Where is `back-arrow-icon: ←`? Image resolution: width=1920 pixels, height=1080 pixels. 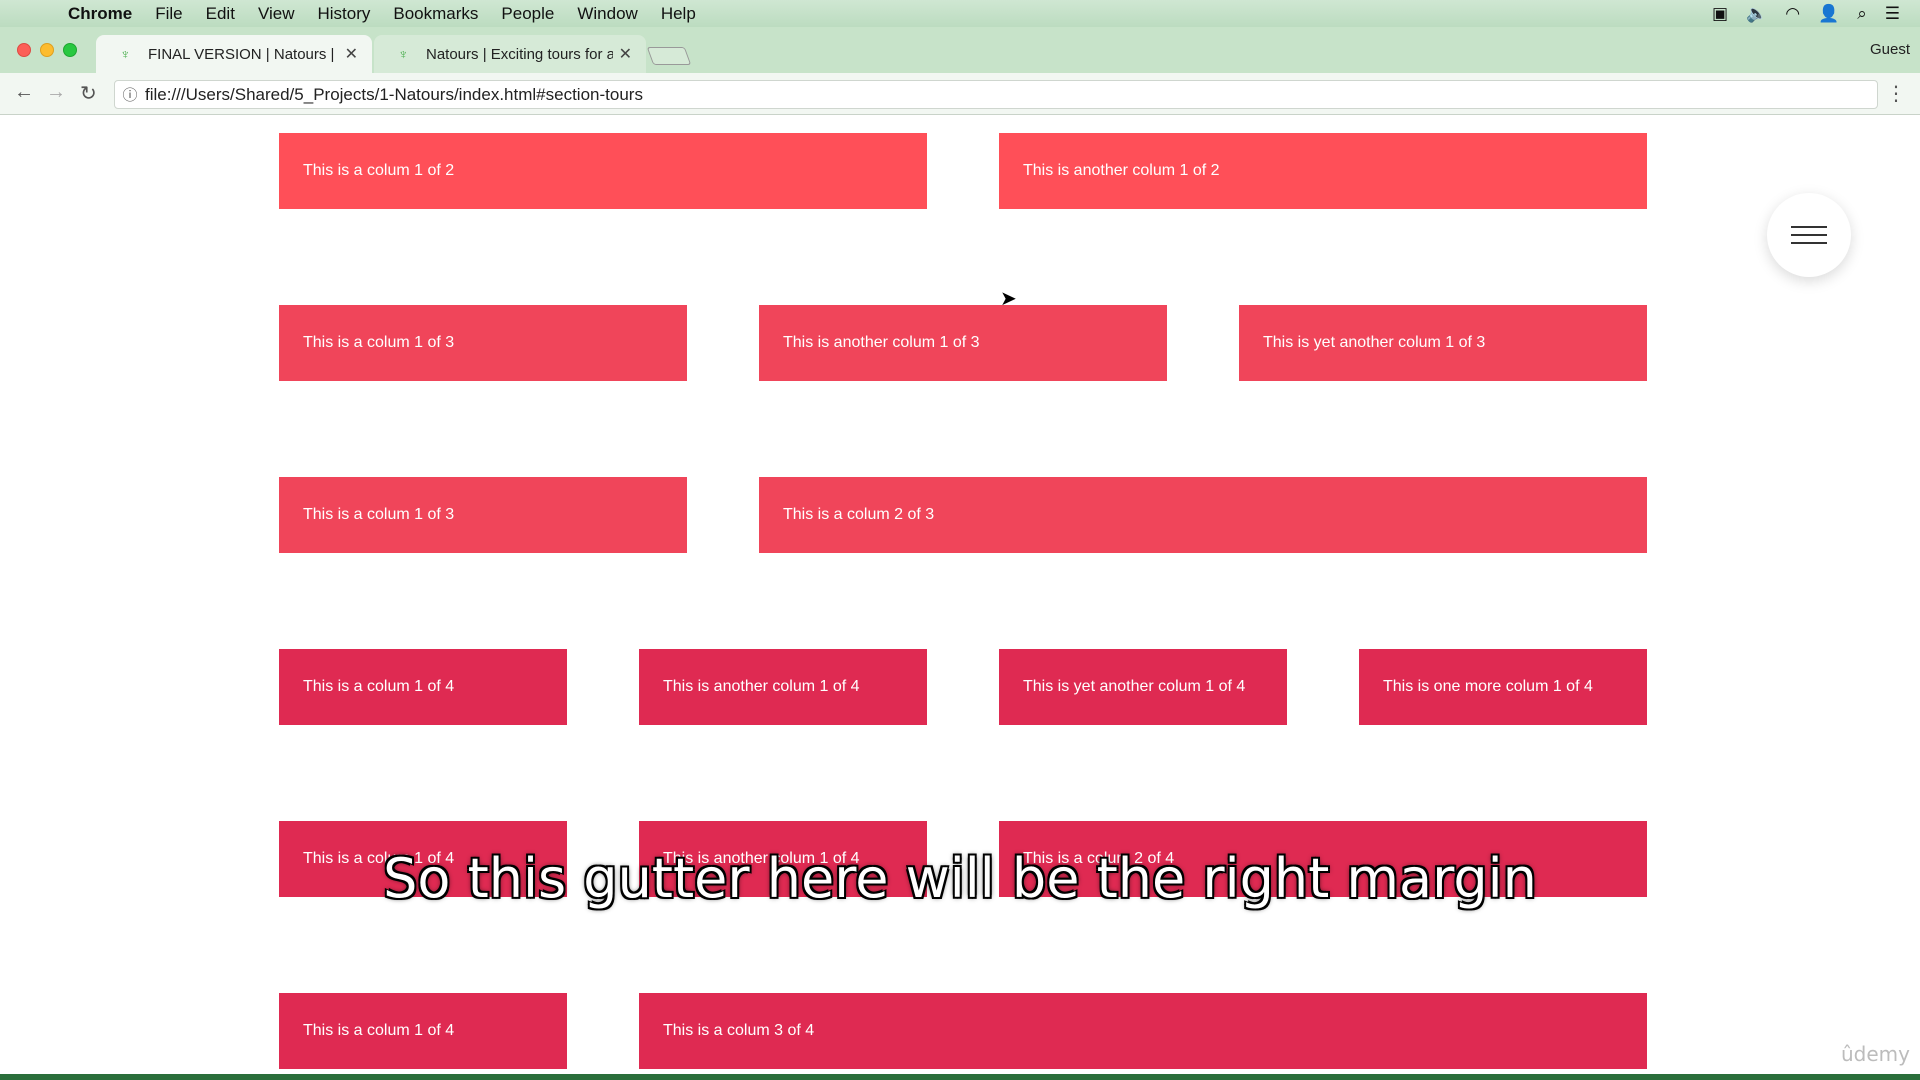 back-arrow-icon: ← is located at coordinates (24, 92).